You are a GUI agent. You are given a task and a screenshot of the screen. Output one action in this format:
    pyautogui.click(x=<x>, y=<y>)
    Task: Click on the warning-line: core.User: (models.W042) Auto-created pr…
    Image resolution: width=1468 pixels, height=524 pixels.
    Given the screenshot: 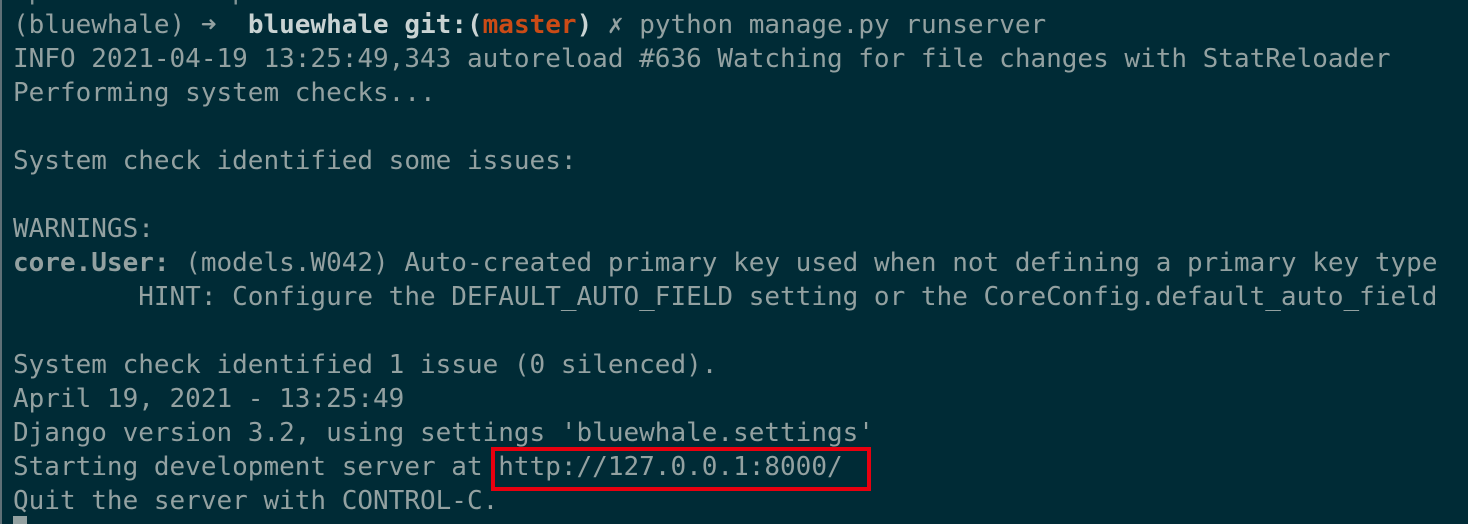 What is the action you would take?
    pyautogui.click(x=725, y=263)
    